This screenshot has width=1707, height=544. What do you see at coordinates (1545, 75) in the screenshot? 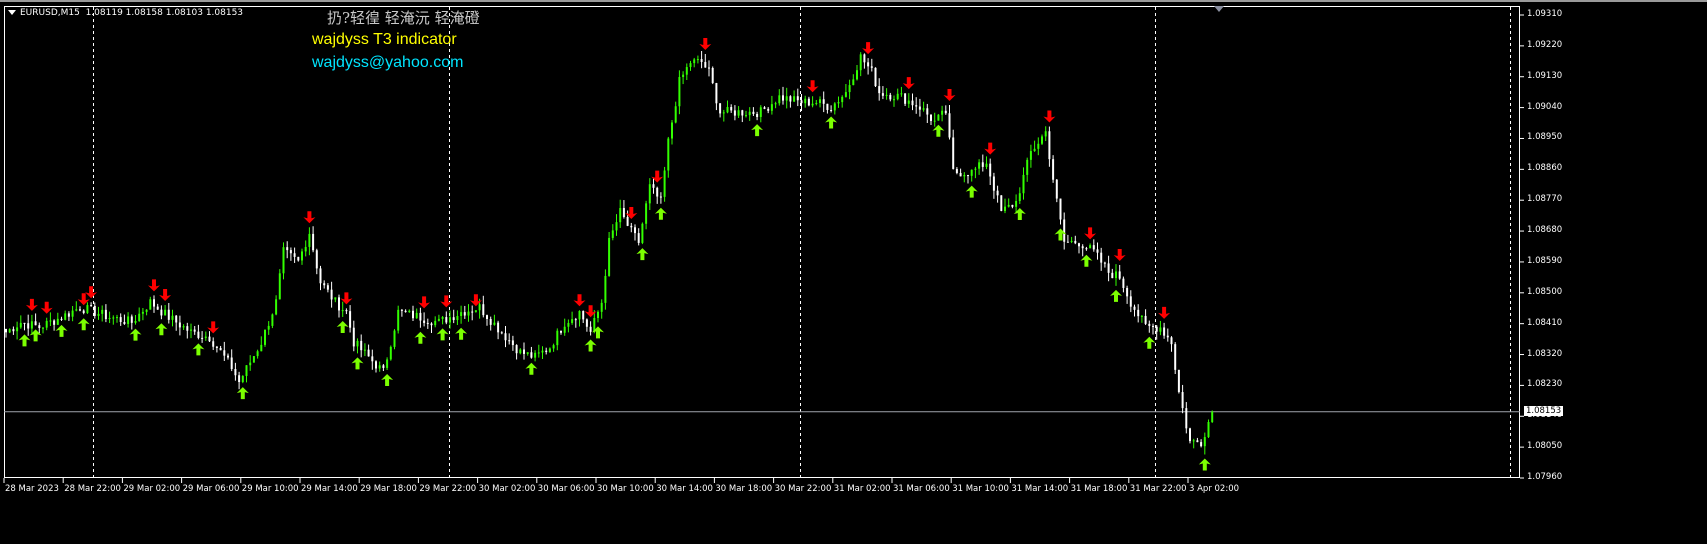
I see `price-tick-label: 1.09130` at bounding box center [1545, 75].